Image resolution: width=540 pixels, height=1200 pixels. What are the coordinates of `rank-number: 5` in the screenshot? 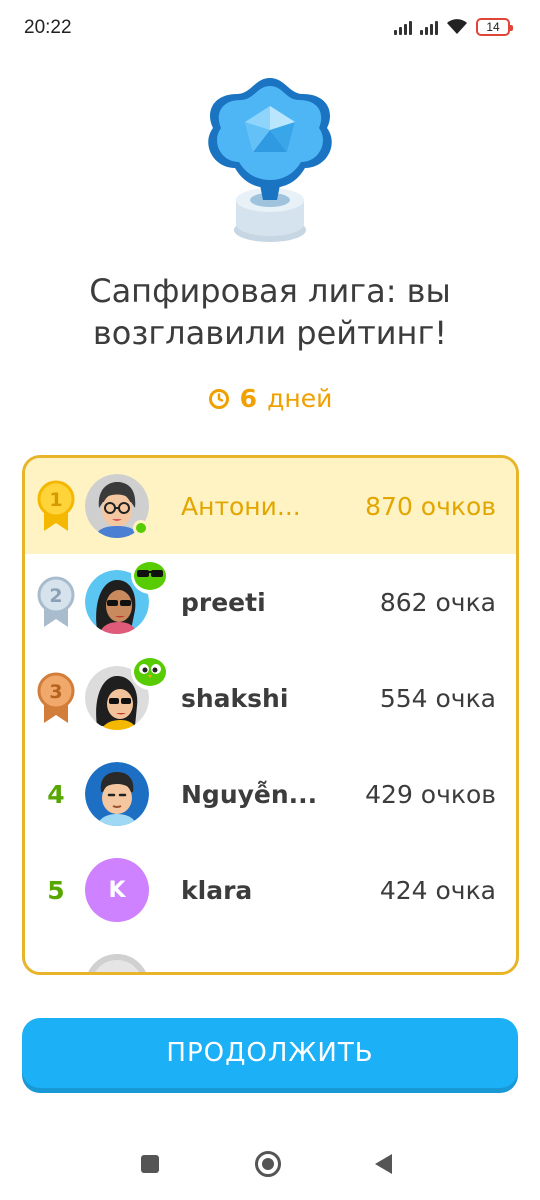 It's located at (56, 890).